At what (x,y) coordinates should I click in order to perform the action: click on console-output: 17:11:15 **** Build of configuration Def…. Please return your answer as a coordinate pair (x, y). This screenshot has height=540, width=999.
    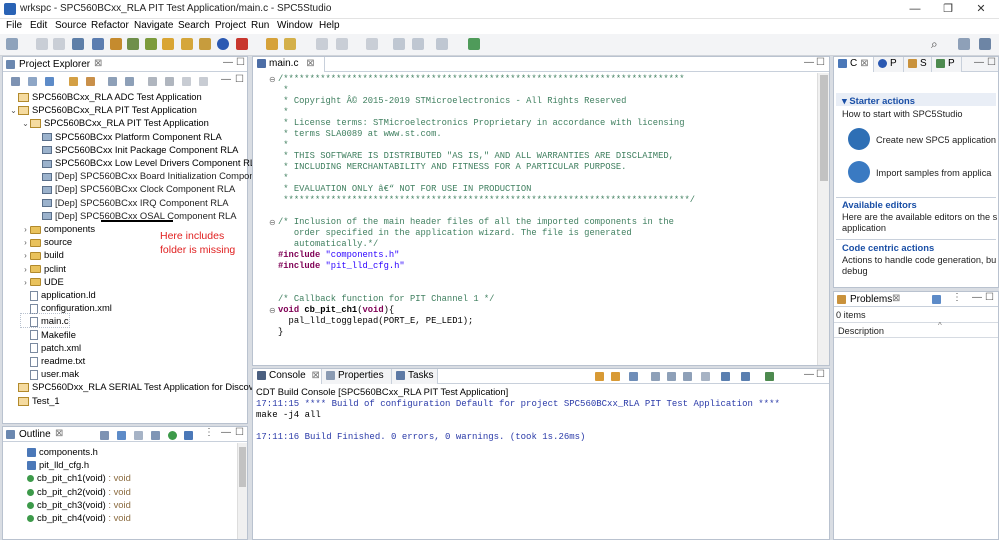
    Looking at the image, I should click on (541, 421).